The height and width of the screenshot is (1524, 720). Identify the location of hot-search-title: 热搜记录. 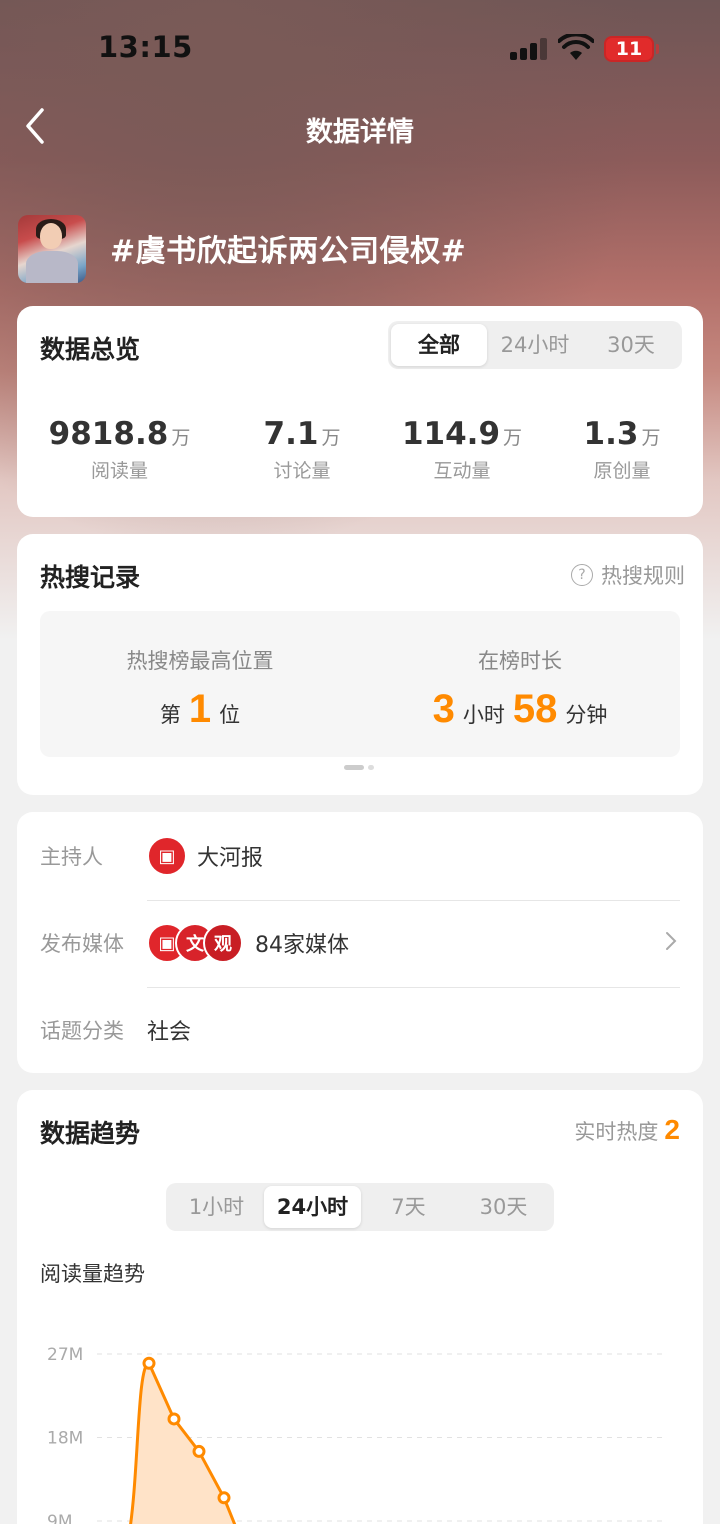
(90, 577).